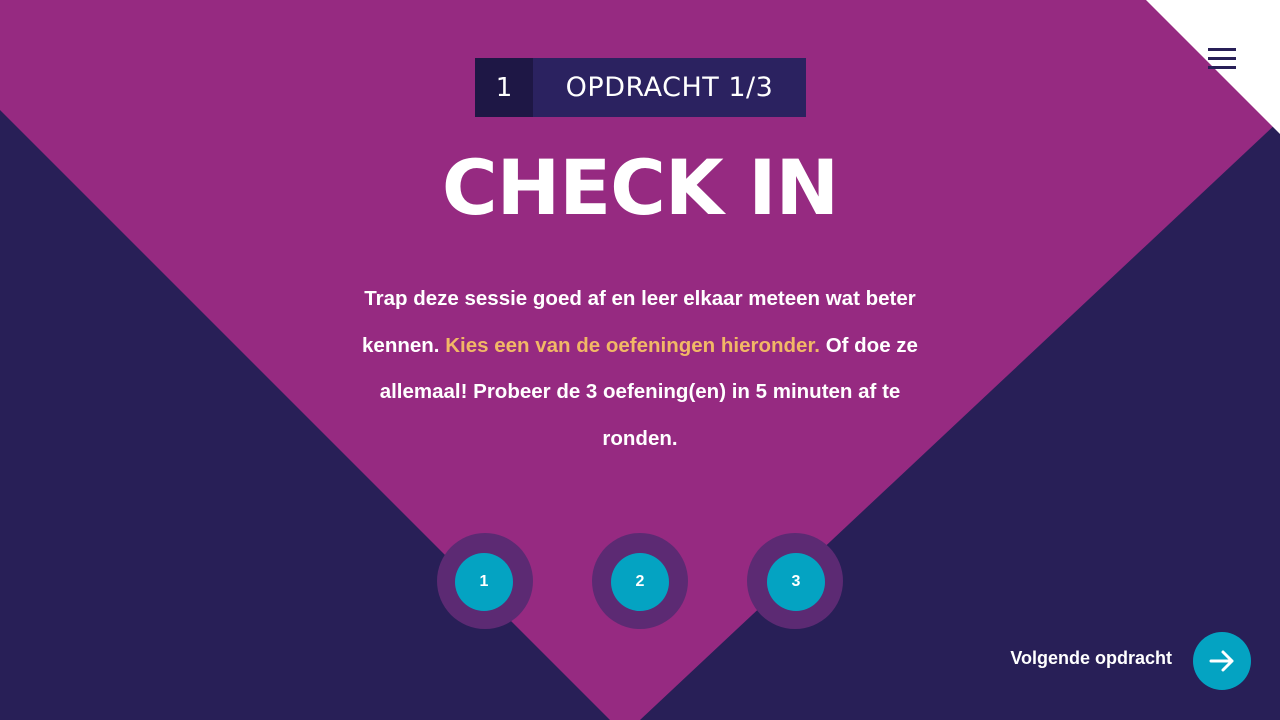 The height and width of the screenshot is (720, 1280). I want to click on assignment-badge: 1 OPDRACHT 1/3, so click(640, 87).